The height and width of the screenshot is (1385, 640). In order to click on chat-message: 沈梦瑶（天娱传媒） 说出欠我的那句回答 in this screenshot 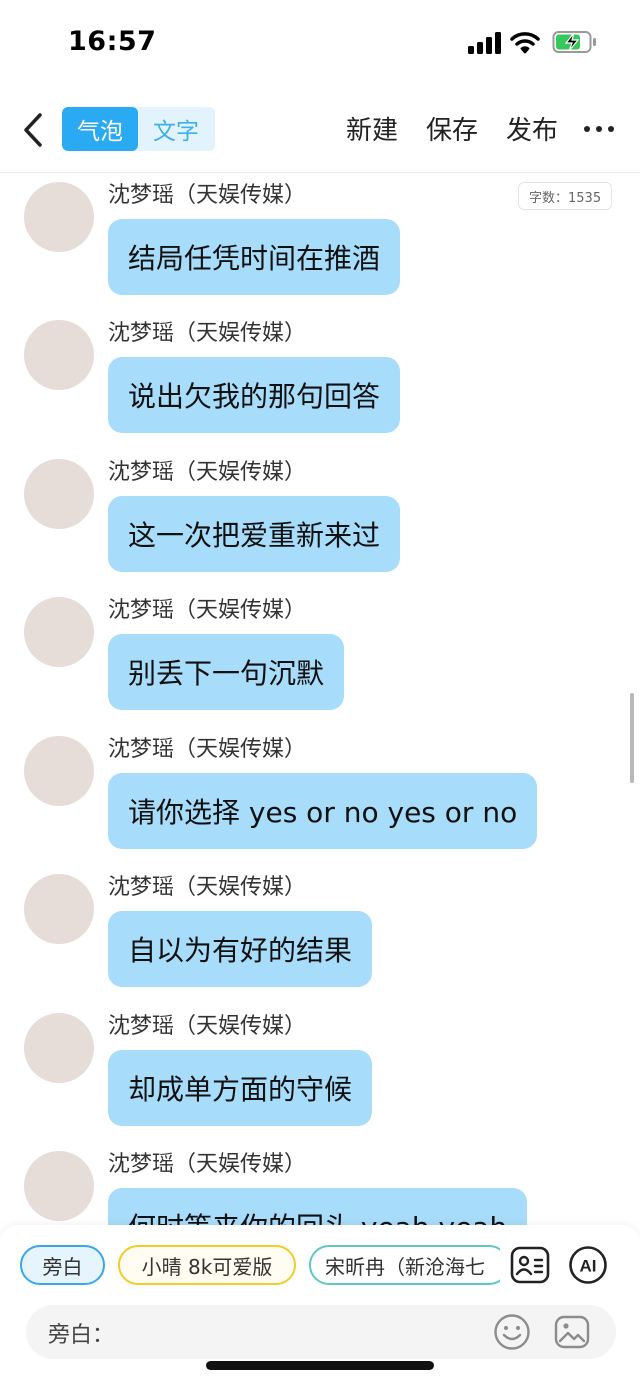, I will do `click(320, 380)`.